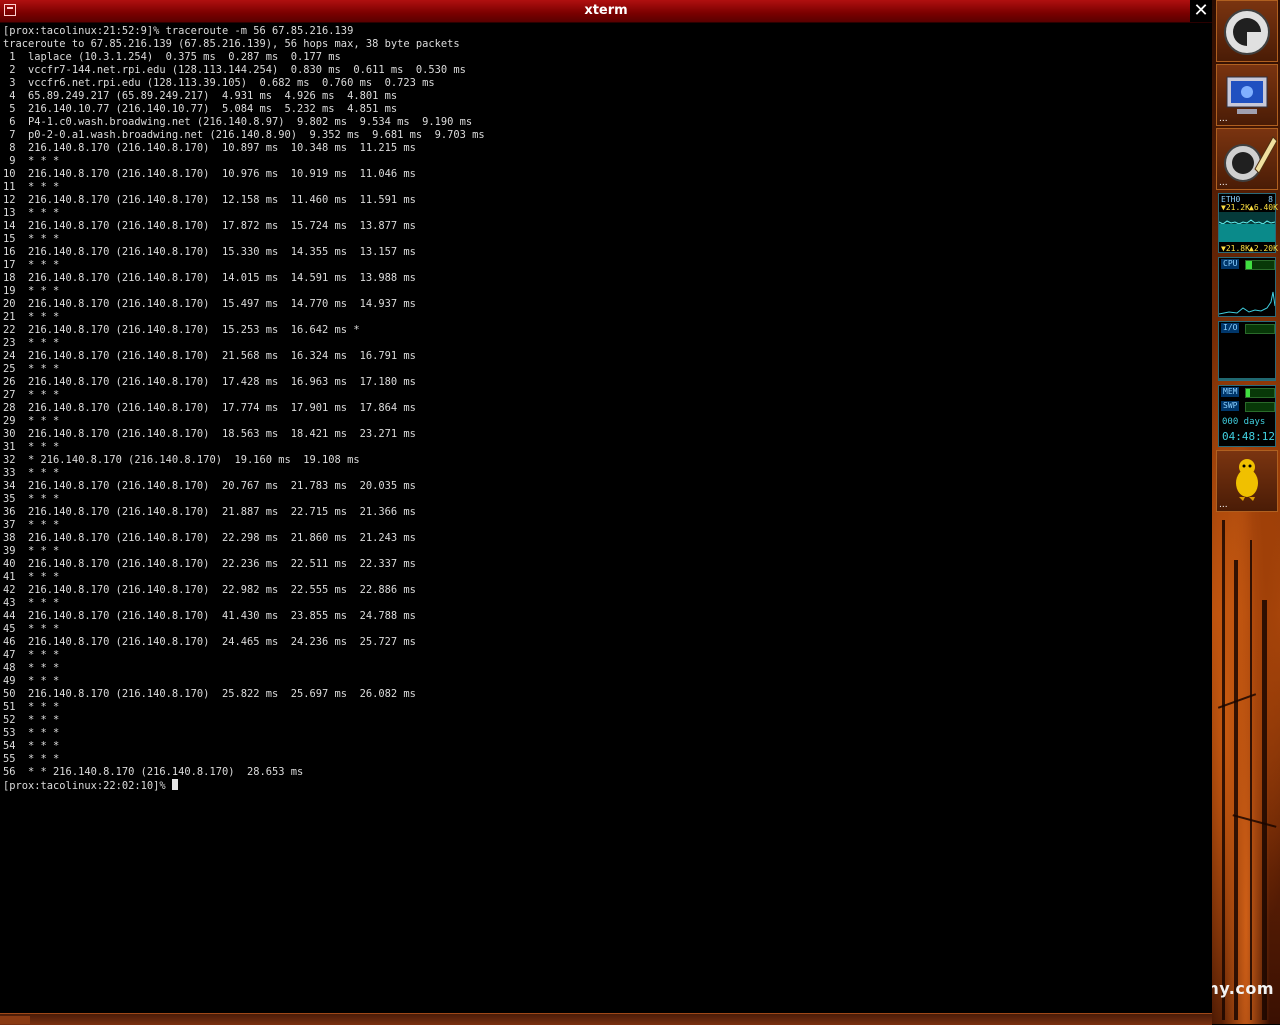 The image size is (1280, 1025). Describe the element at coordinates (31, 499) in the screenshot. I see `terminal-line: 35 * * *` at that location.